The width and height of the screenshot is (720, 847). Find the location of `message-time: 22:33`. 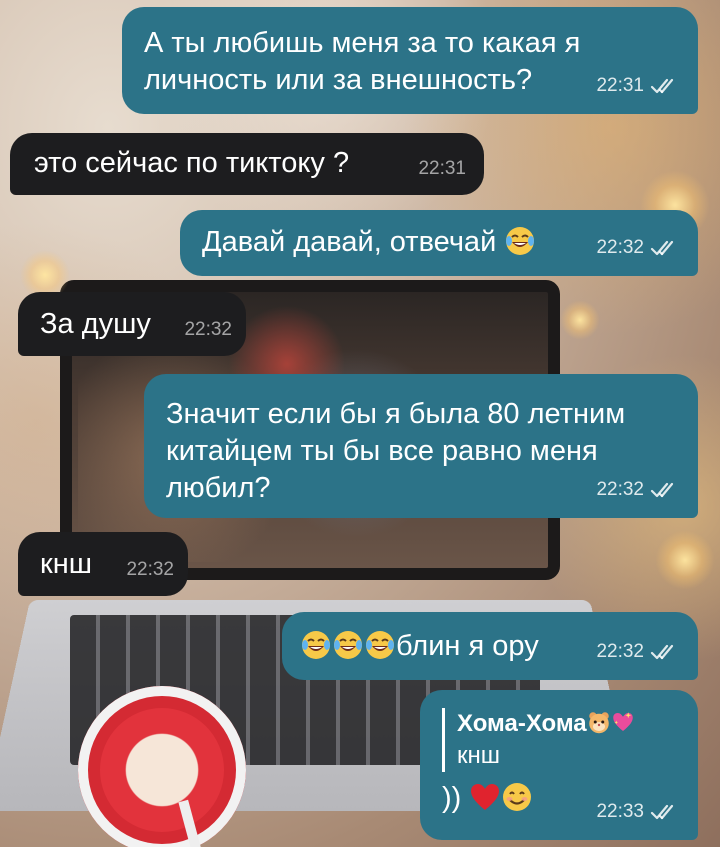

message-time: 22:33 is located at coordinates (620, 811).